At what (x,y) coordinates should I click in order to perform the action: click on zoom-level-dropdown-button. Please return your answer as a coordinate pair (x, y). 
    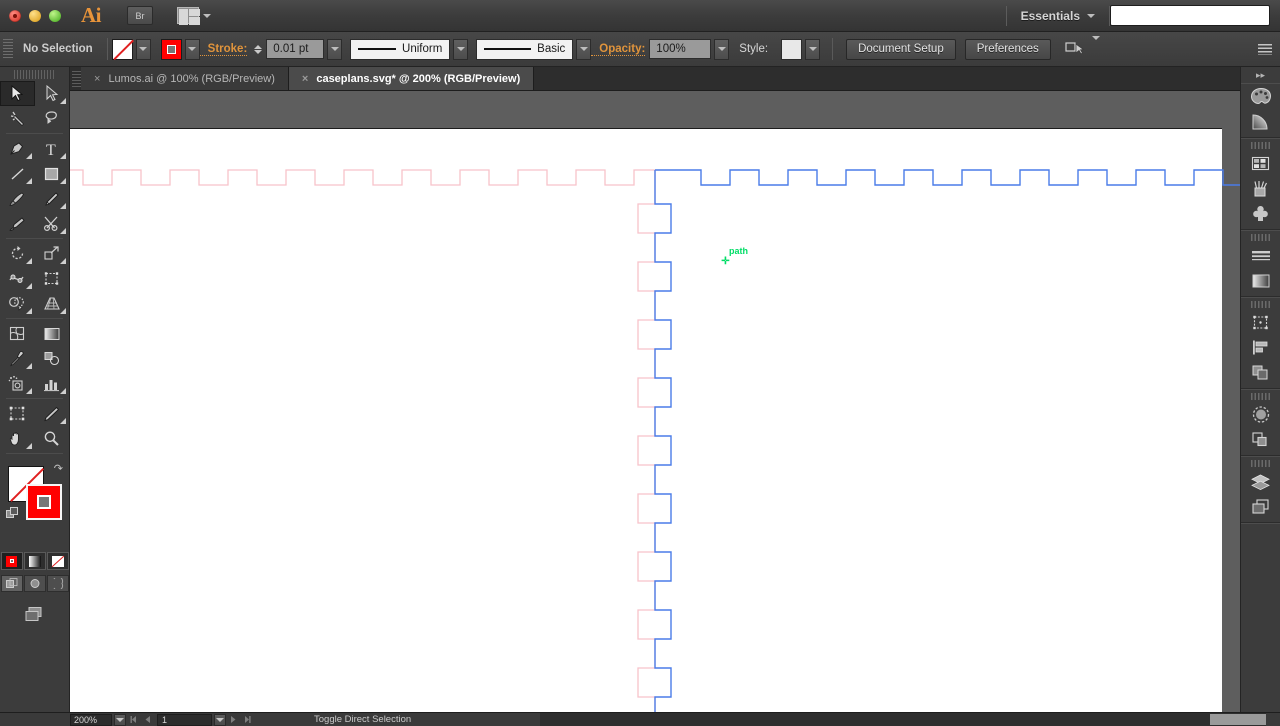
    Looking at the image, I should click on (120, 719).